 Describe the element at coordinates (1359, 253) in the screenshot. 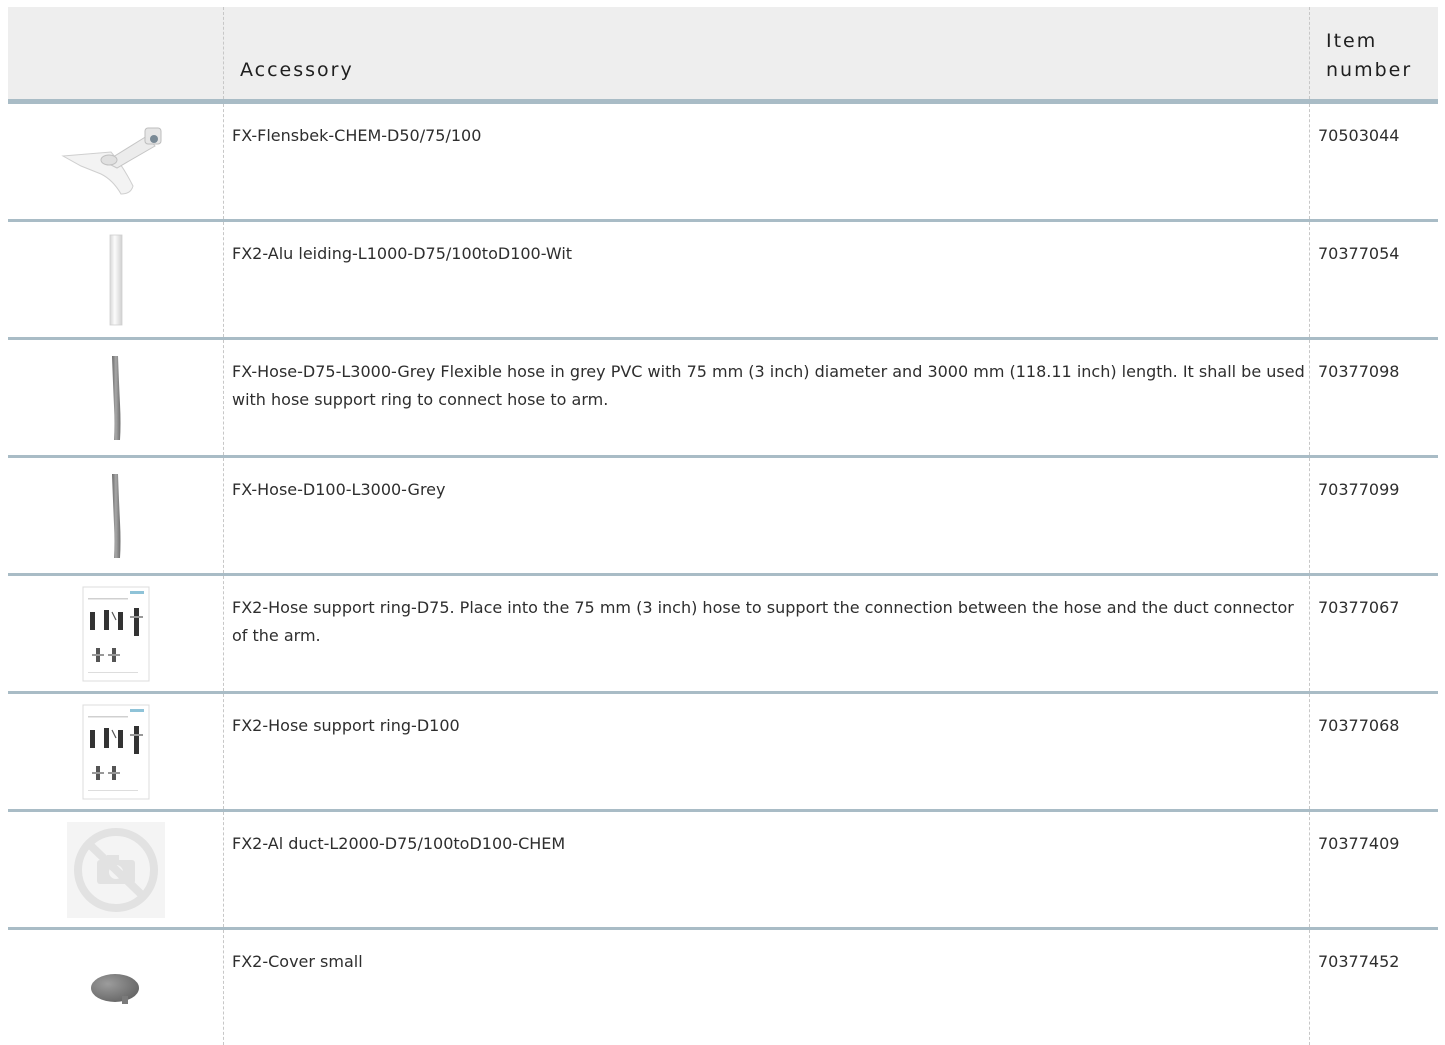

I see `item-number: 70377054` at that location.